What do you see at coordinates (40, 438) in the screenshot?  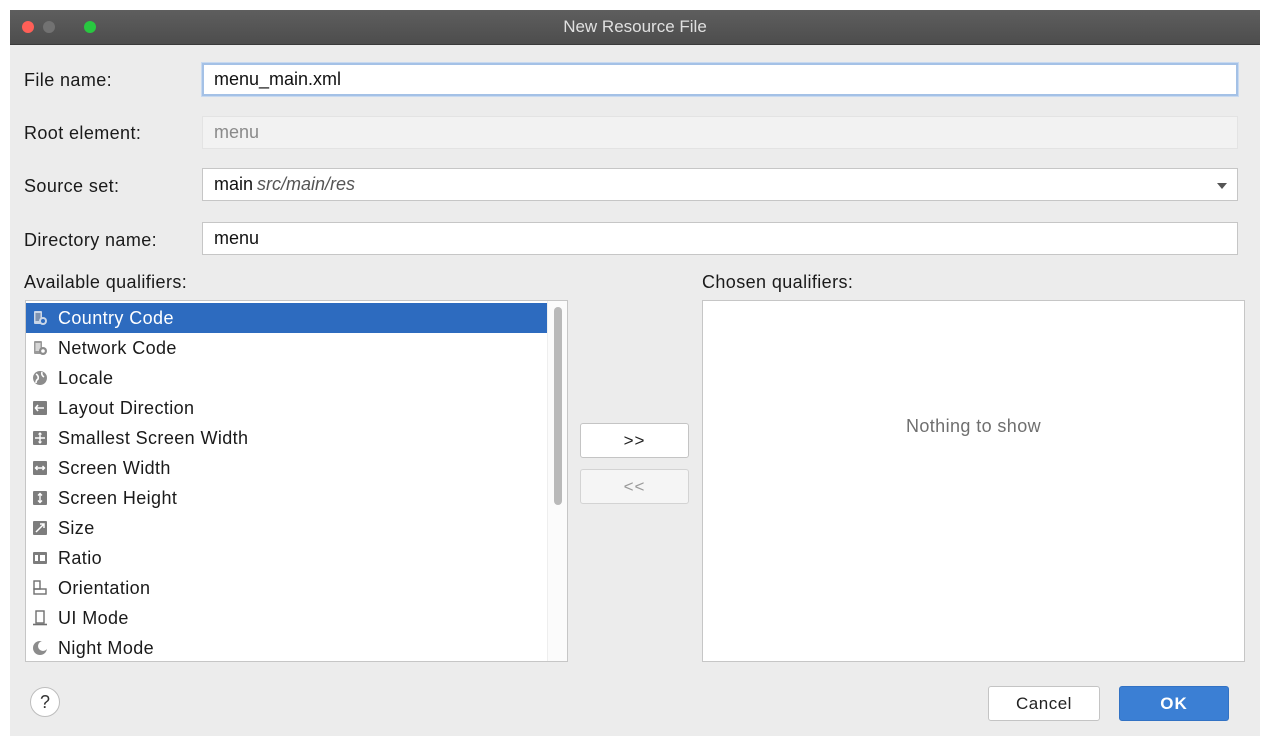 I see `smallest-screen-width-icon` at bounding box center [40, 438].